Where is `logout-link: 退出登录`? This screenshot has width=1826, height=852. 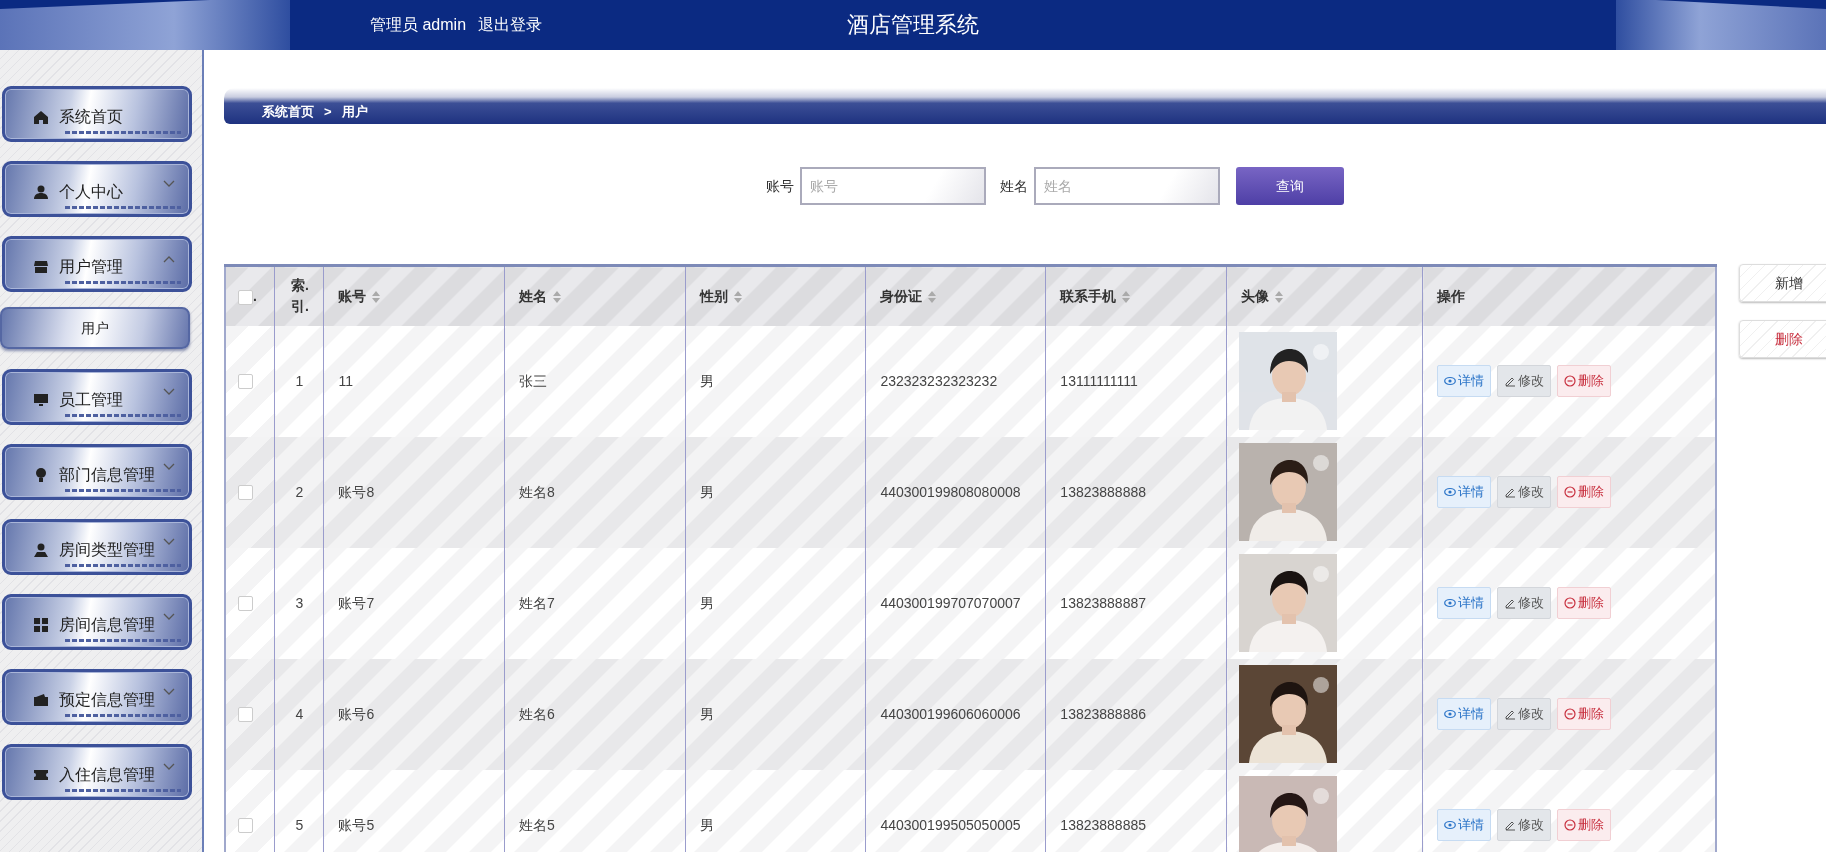
logout-link: 退出登录 is located at coordinates (510, 25).